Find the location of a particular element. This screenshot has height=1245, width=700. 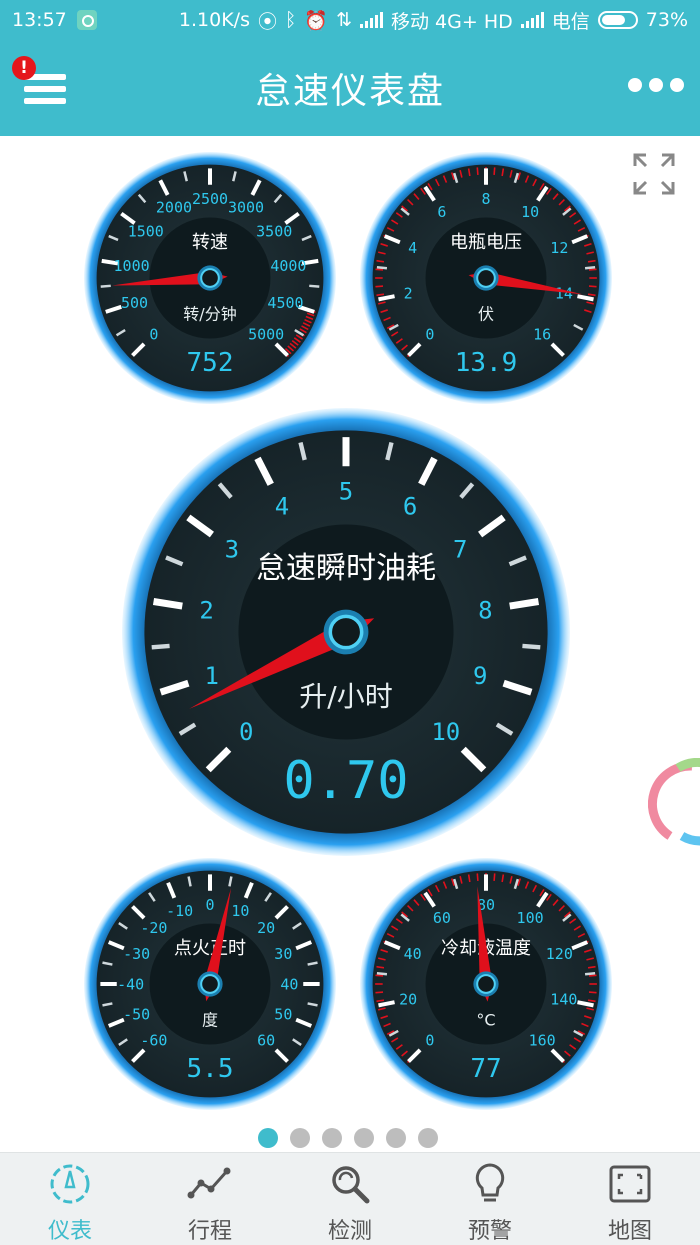

tick-label: 16 is located at coordinates (542, 334).